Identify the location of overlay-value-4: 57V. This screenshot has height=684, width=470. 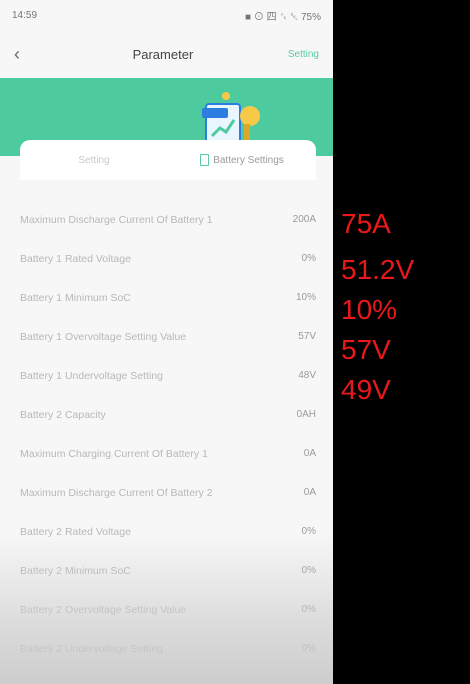
(366, 349).